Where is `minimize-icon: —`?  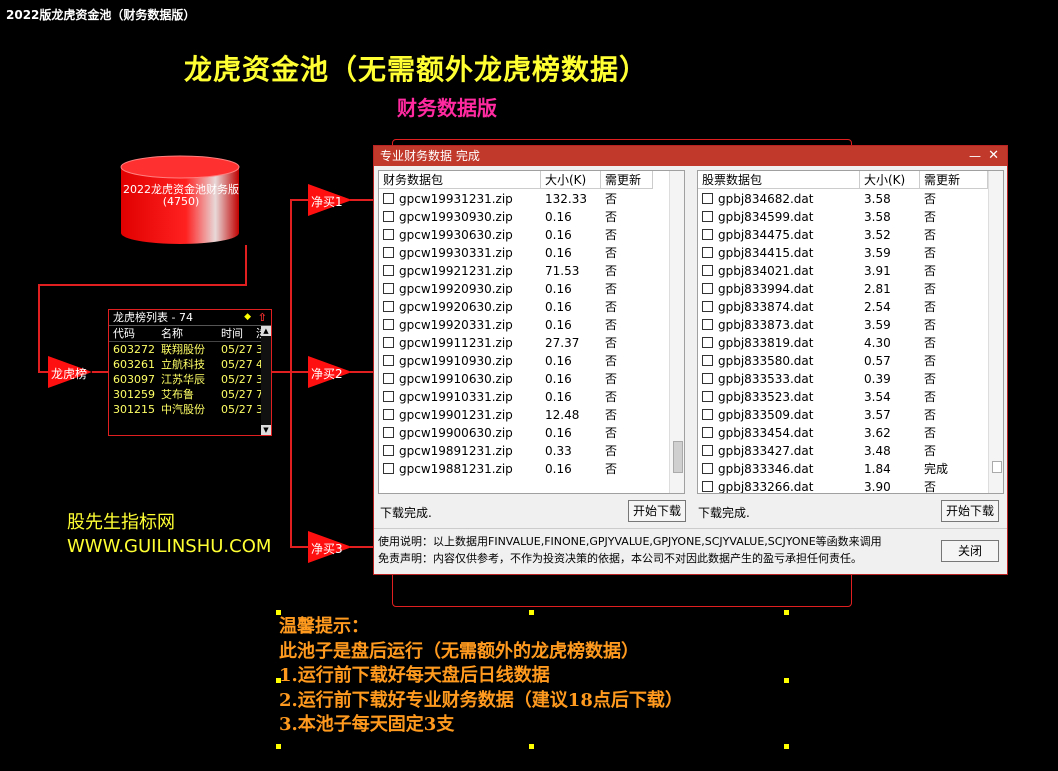 minimize-icon: — is located at coordinates (975, 156).